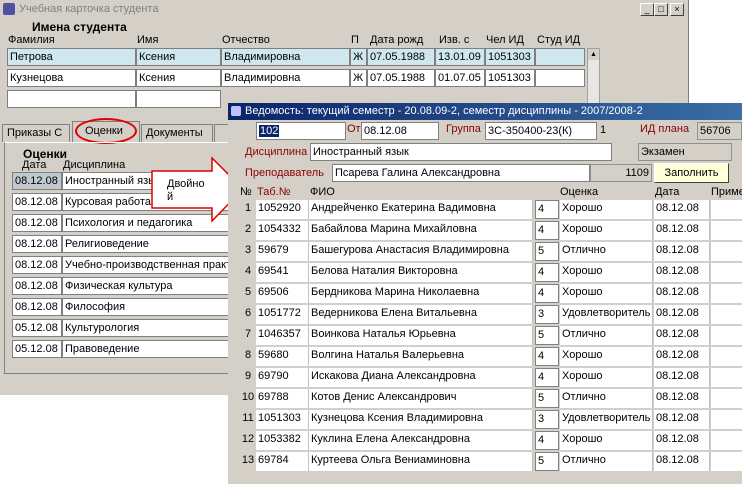 The width and height of the screenshot is (742, 484). I want to click on row-tab-number: 1051303, so click(282, 419).